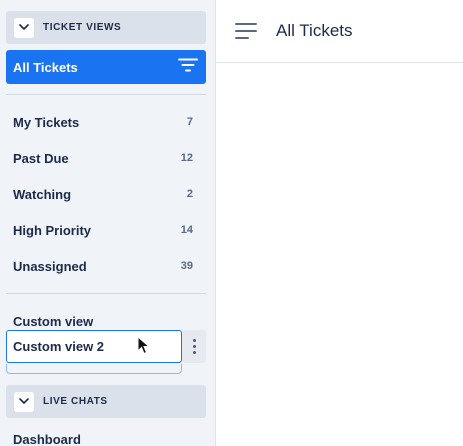 The height and width of the screenshot is (446, 463). Describe the element at coordinates (94, 369) in the screenshot. I see `drag-drop-indicator` at that location.